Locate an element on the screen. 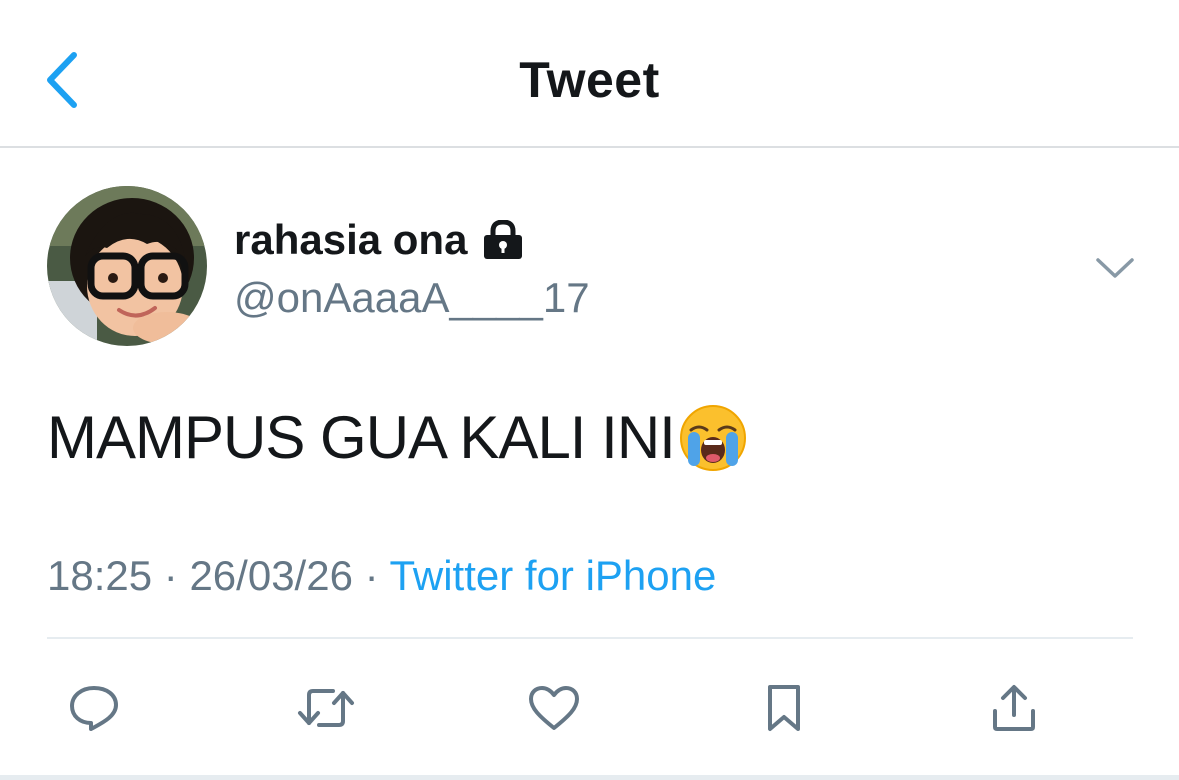 The width and height of the screenshot is (1179, 780). tweet-time: 18:25 is located at coordinates (100, 575).